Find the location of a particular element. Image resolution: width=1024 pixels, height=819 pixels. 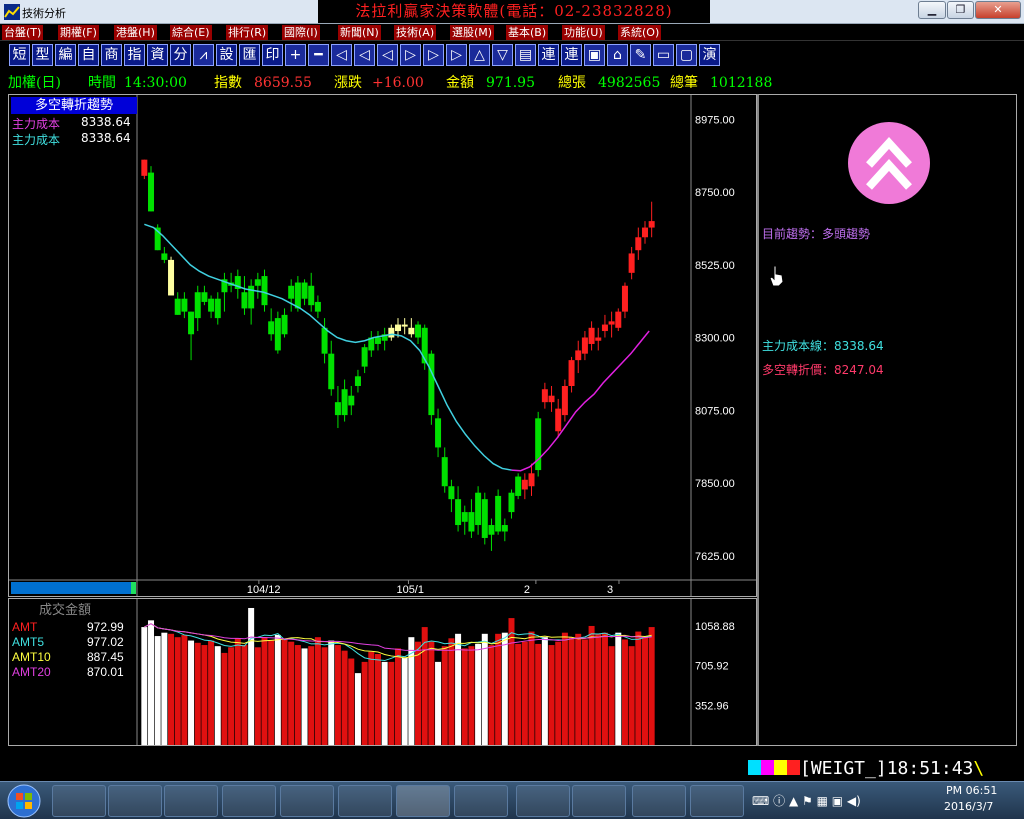

system-tray-icons: ⌨ ⓘ ▲ ⚑ ▦ ▣ ◀) is located at coordinates (842, 801).